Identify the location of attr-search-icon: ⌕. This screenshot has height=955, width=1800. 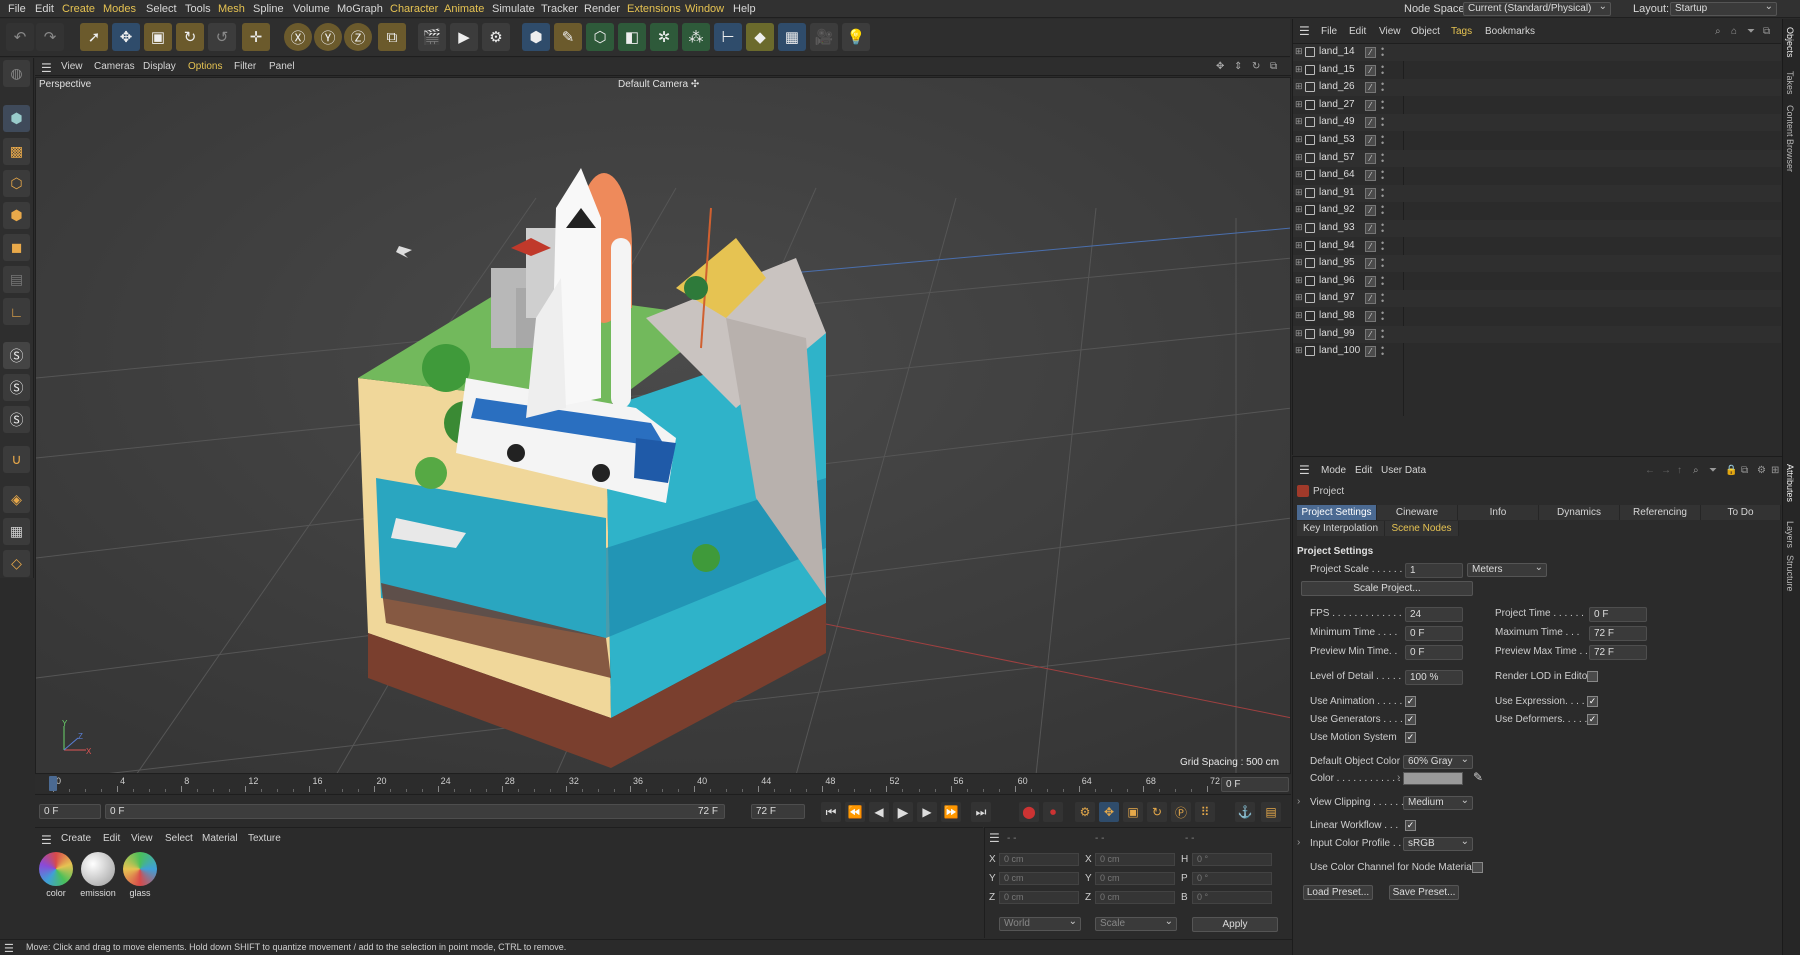
(1696, 470).